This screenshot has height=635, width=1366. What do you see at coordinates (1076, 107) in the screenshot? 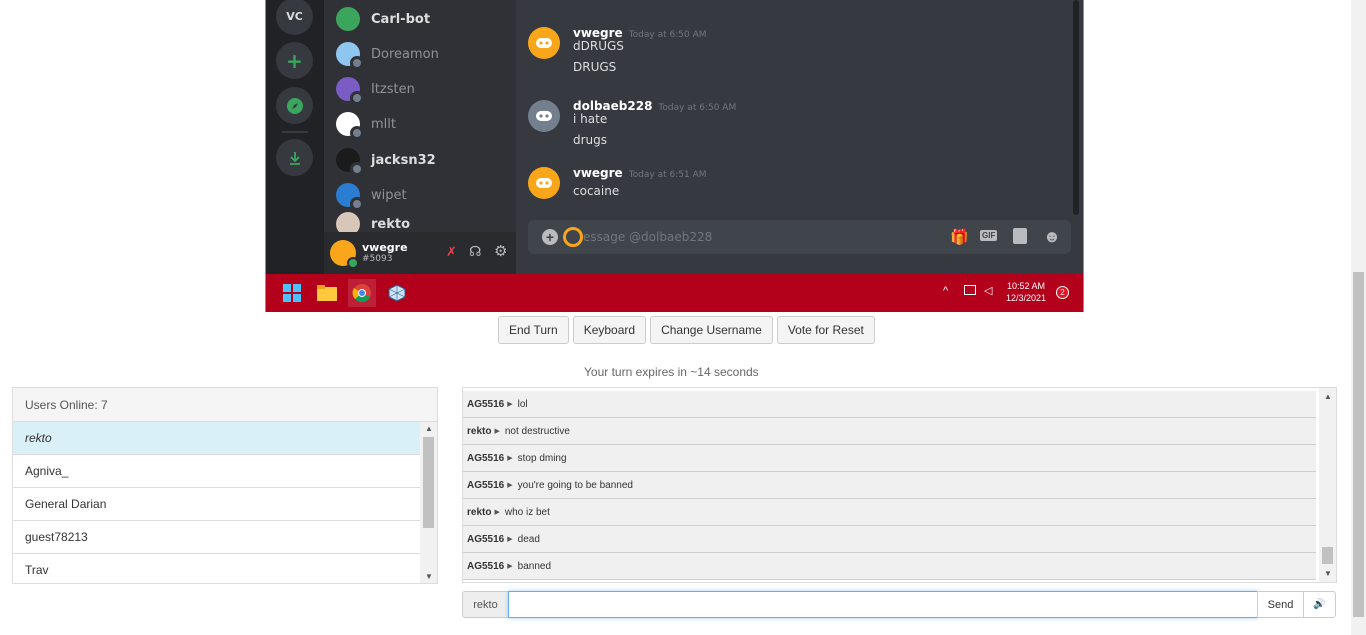
I see `chat-scrollbar` at bounding box center [1076, 107].